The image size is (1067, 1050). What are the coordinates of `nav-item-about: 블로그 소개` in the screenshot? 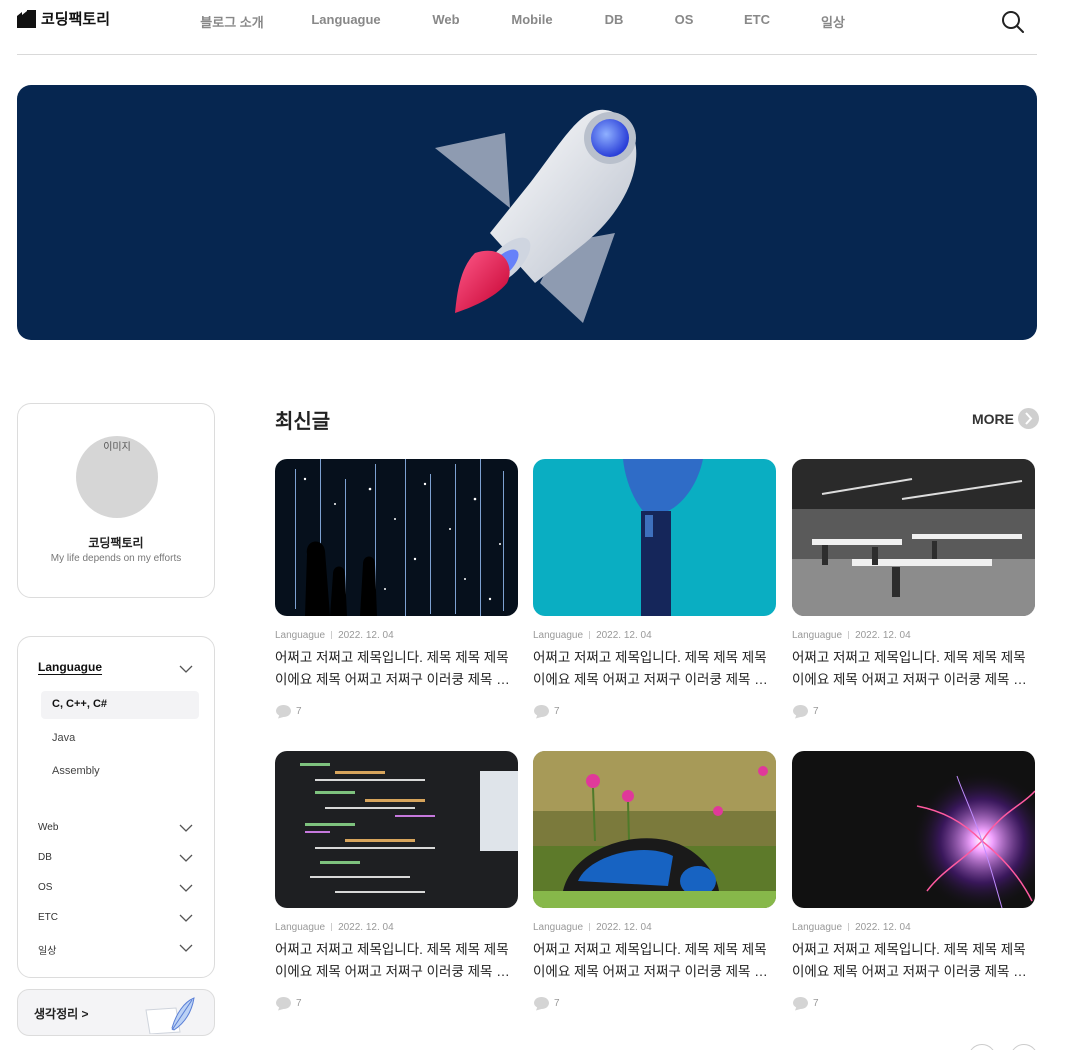 It's located at (231, 21).